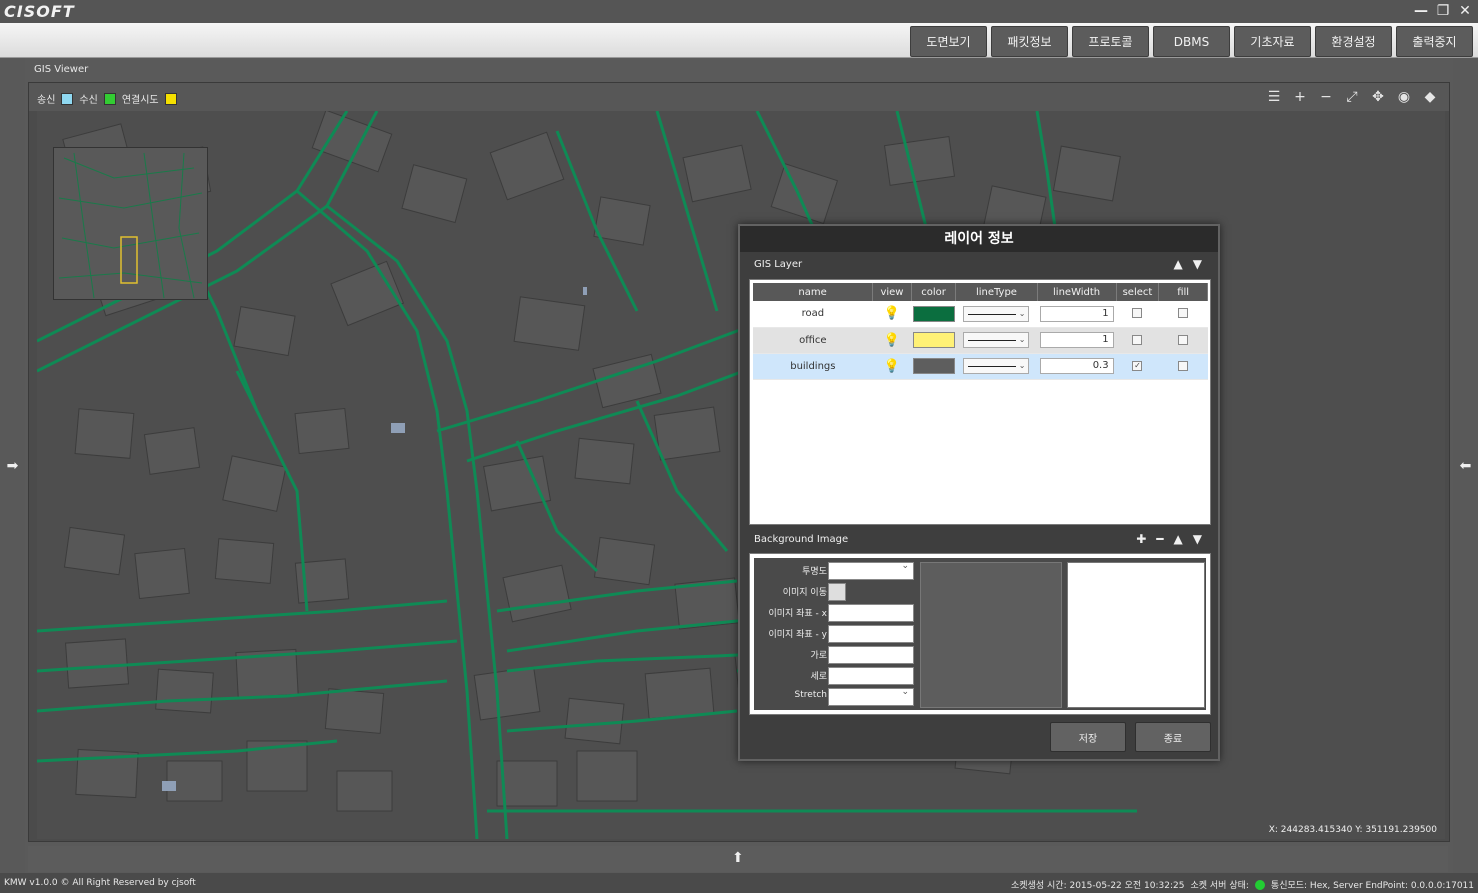  I want to click on background-image-preview, so click(1136, 635).